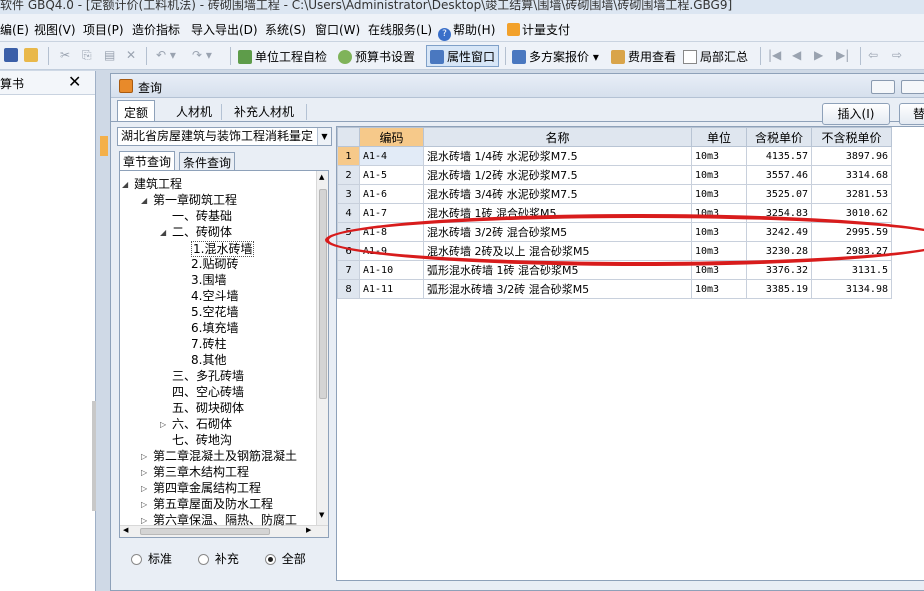 The image size is (924, 591). What do you see at coordinates (207, 161) in the screenshot?
I see `tab-condition-query: 条件查询` at bounding box center [207, 161].